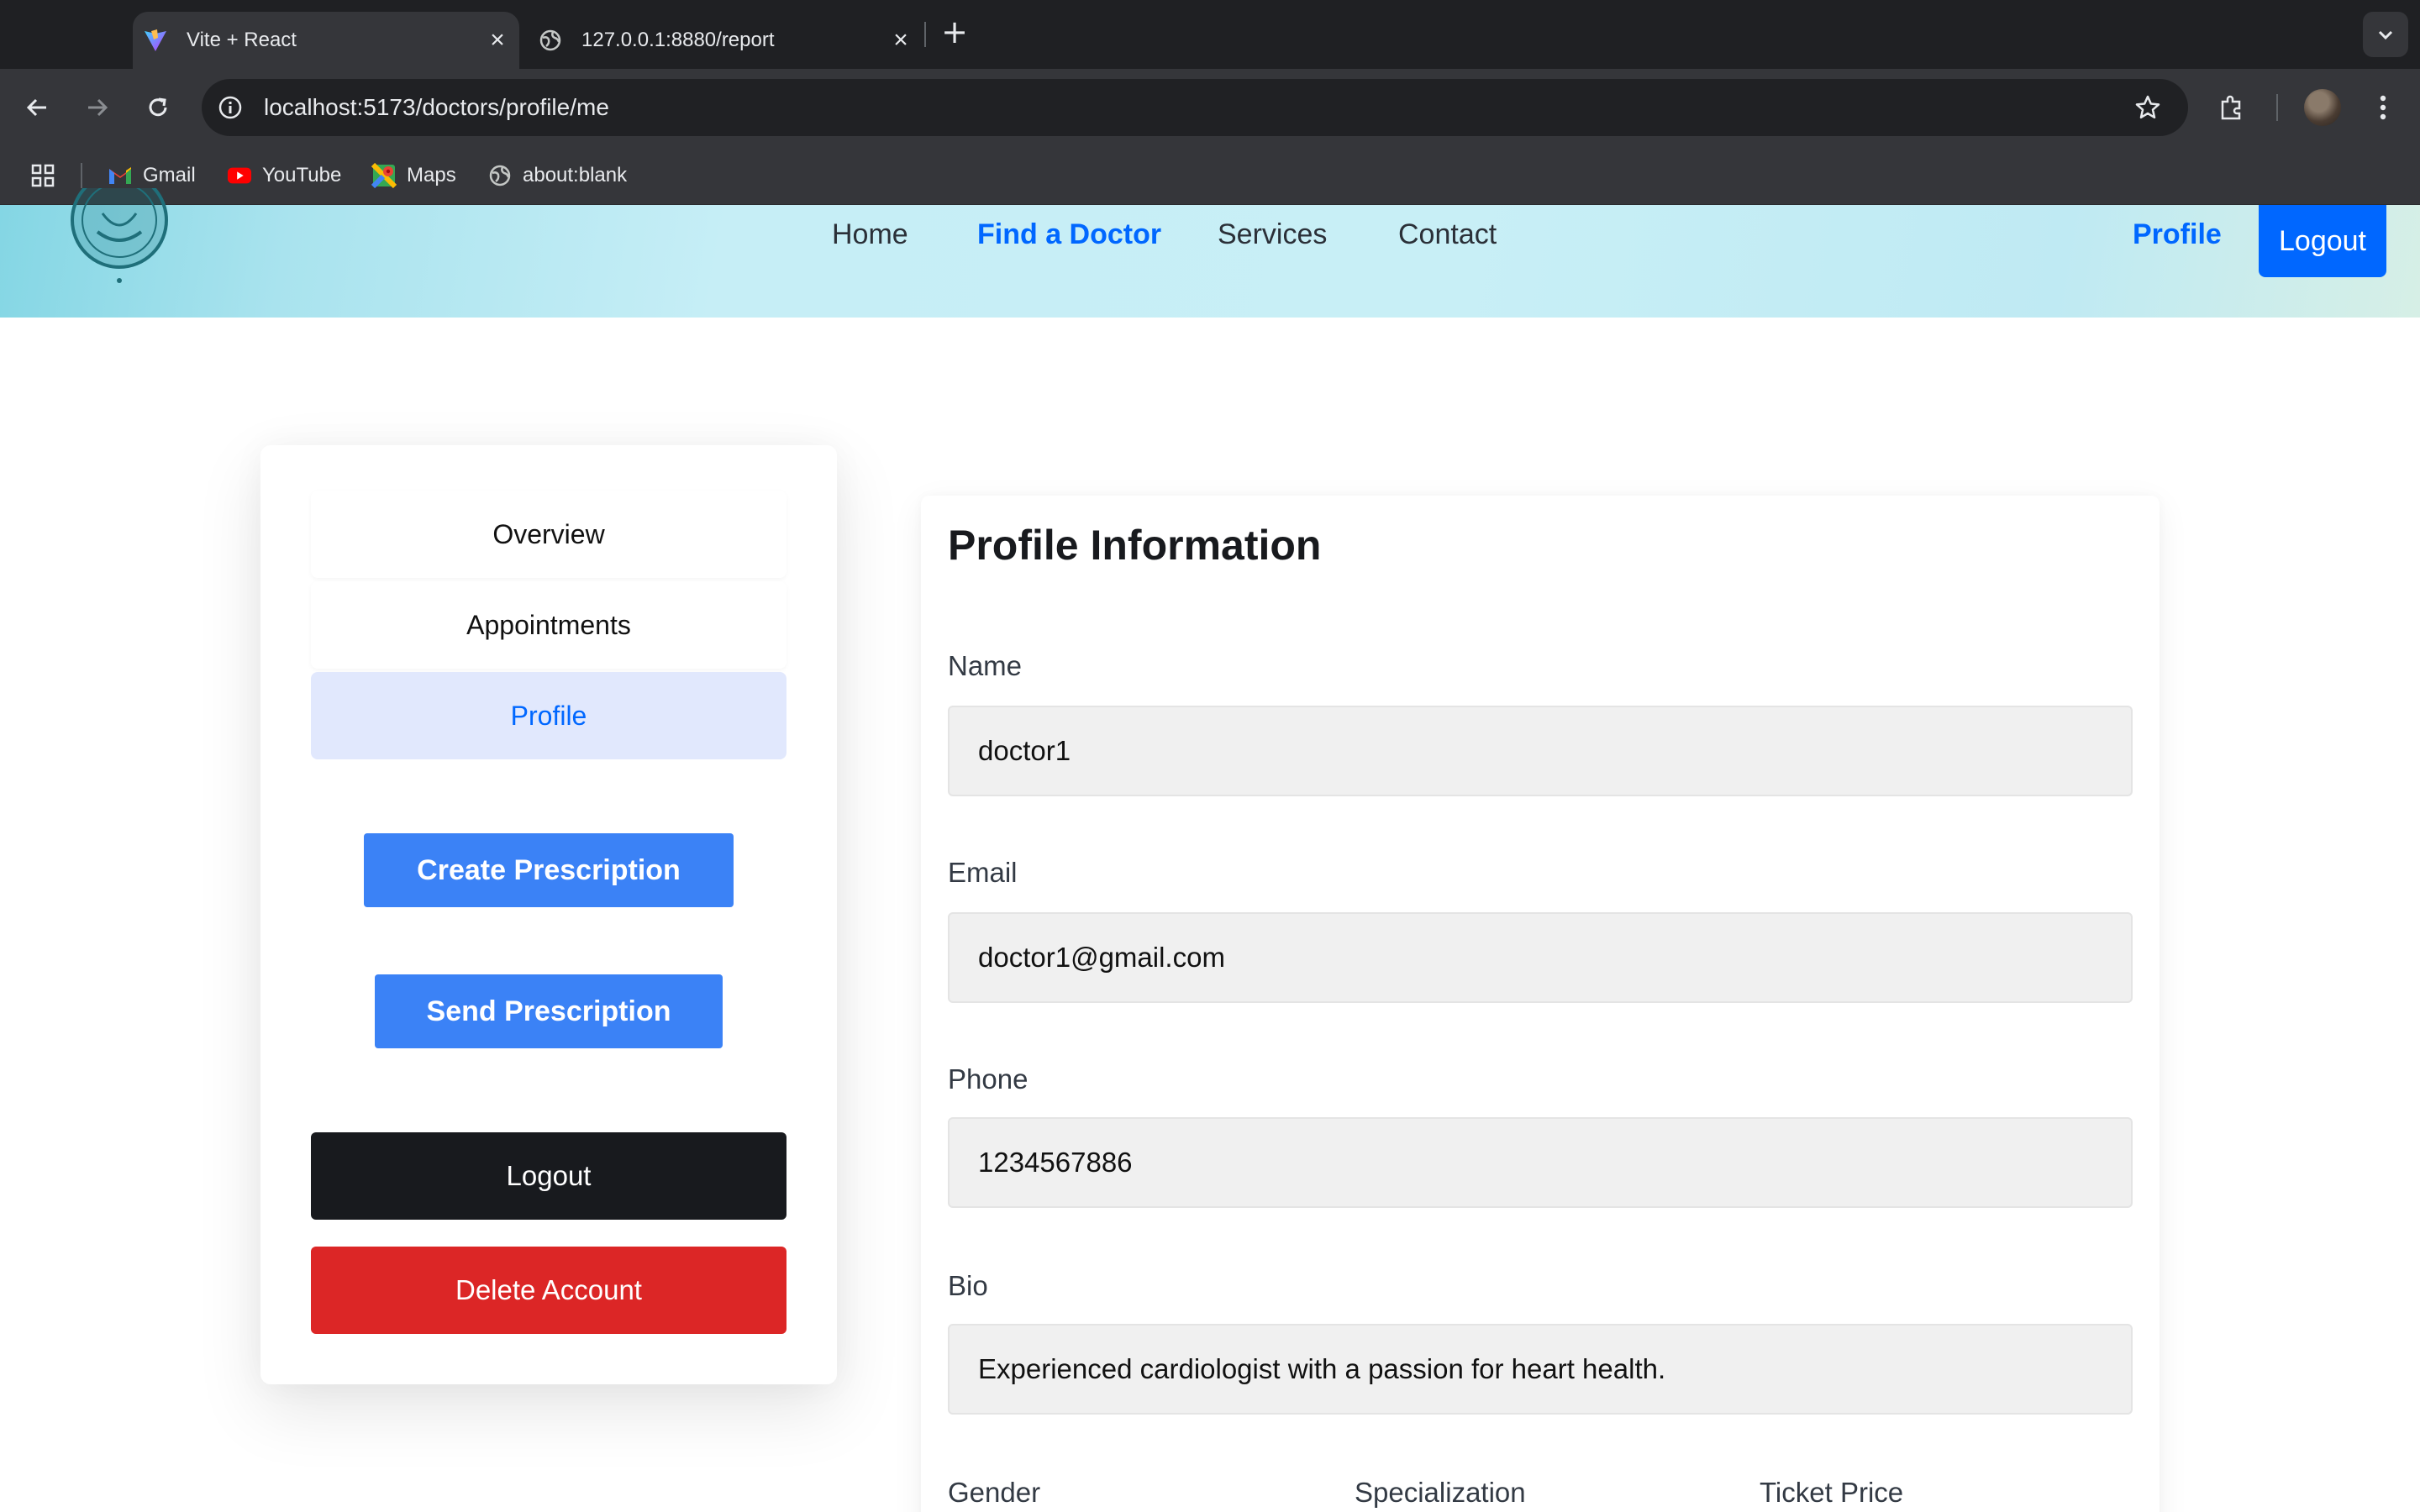 The height and width of the screenshot is (1512, 2420). I want to click on email-field: doctor1@gmail.com, so click(1540, 957).